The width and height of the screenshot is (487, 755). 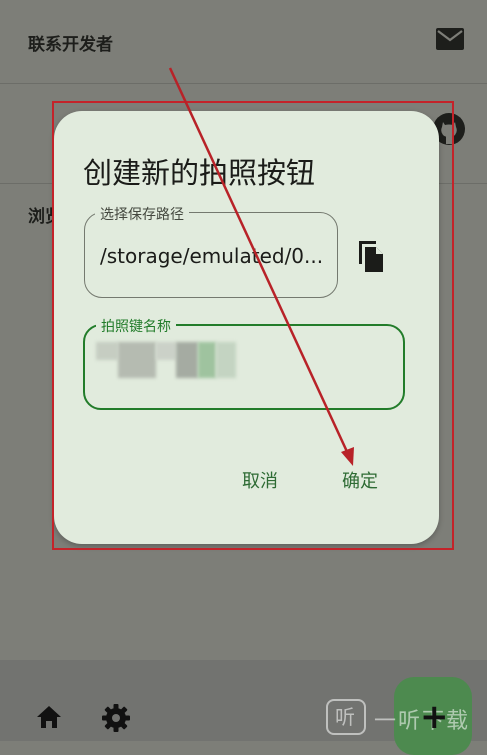 What do you see at coordinates (403, 717) in the screenshot?
I see `watermark: 听 一听下载` at bounding box center [403, 717].